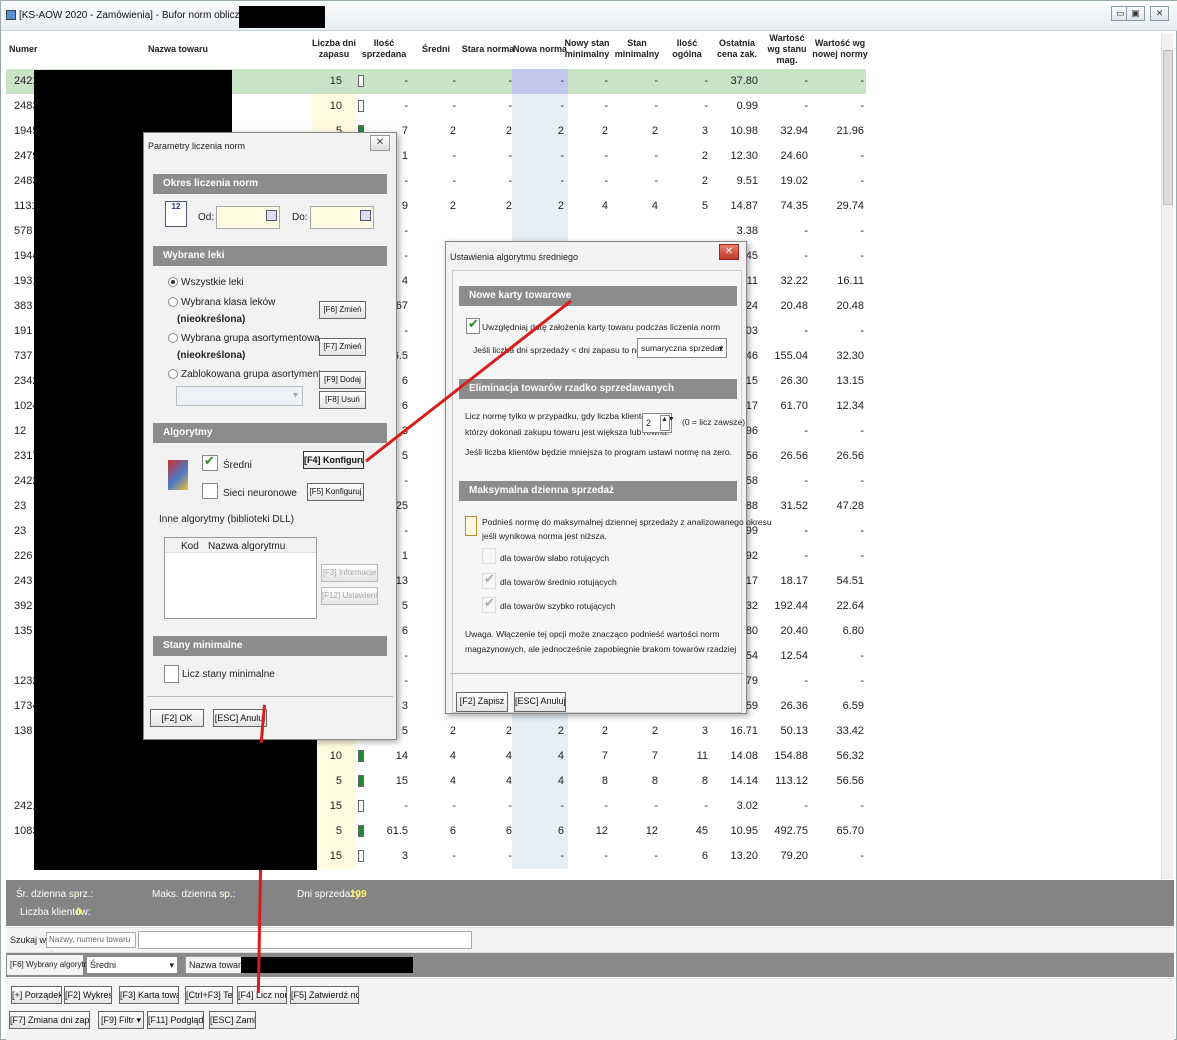 The height and width of the screenshot is (1040, 1177). Describe the element at coordinates (489, 580) in the screenshot. I see `checkbox-medium` at that location.